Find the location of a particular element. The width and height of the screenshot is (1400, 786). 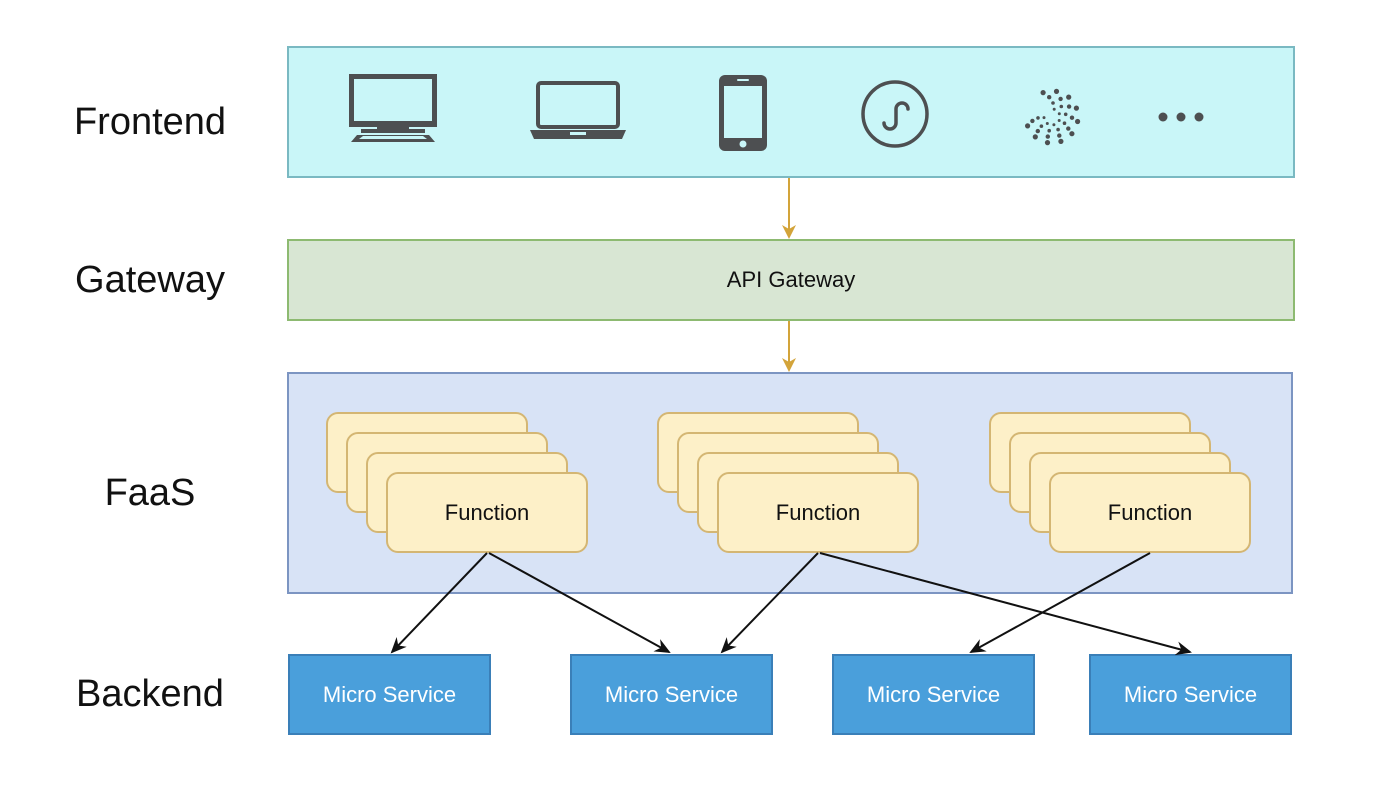

frontend-layer is located at coordinates (791, 112).